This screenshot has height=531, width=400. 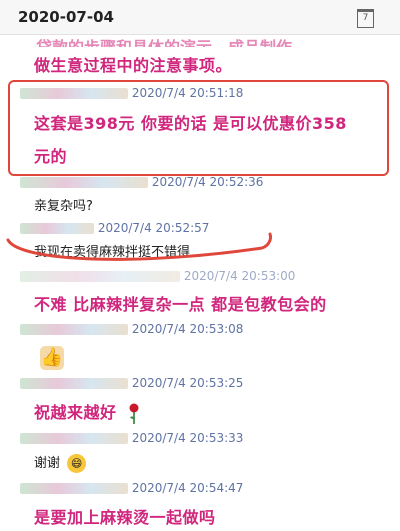 I want to click on message-line-7: 谢谢 😄, so click(x=60, y=462).